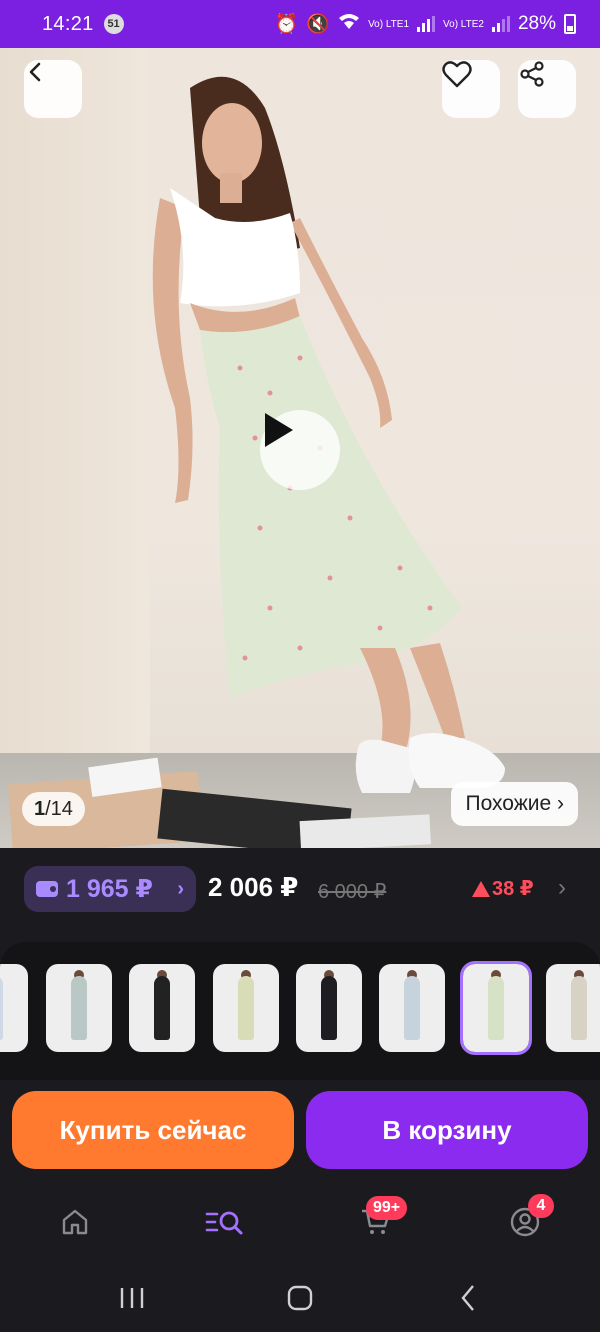  What do you see at coordinates (40, 808) in the screenshot?
I see `image-counter-current: 1` at bounding box center [40, 808].